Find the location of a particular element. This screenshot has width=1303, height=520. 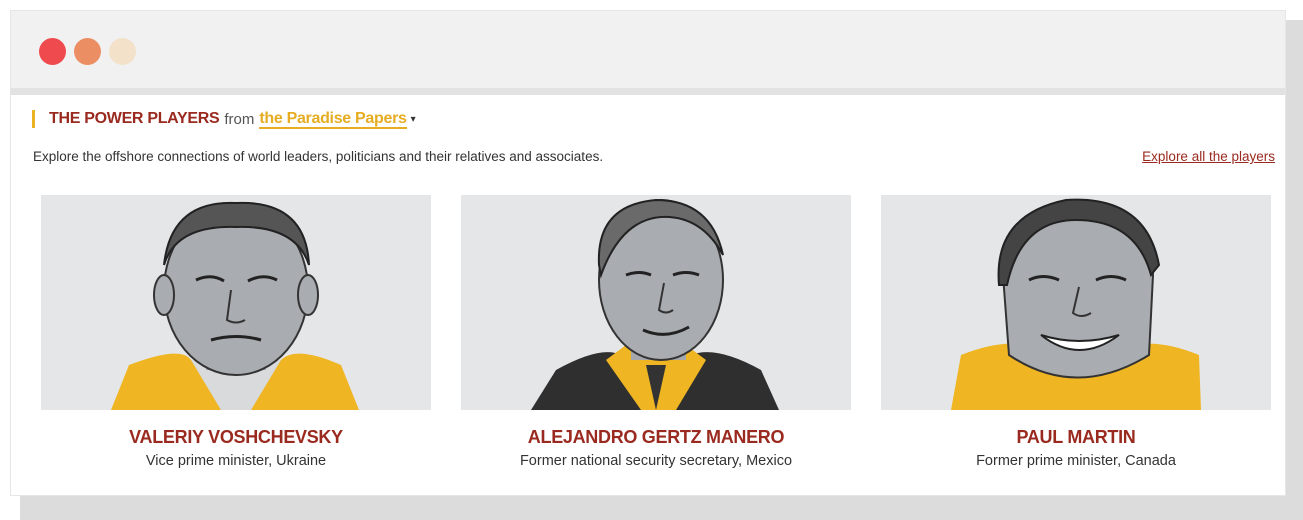

heading-accent-bar is located at coordinates (33, 119).